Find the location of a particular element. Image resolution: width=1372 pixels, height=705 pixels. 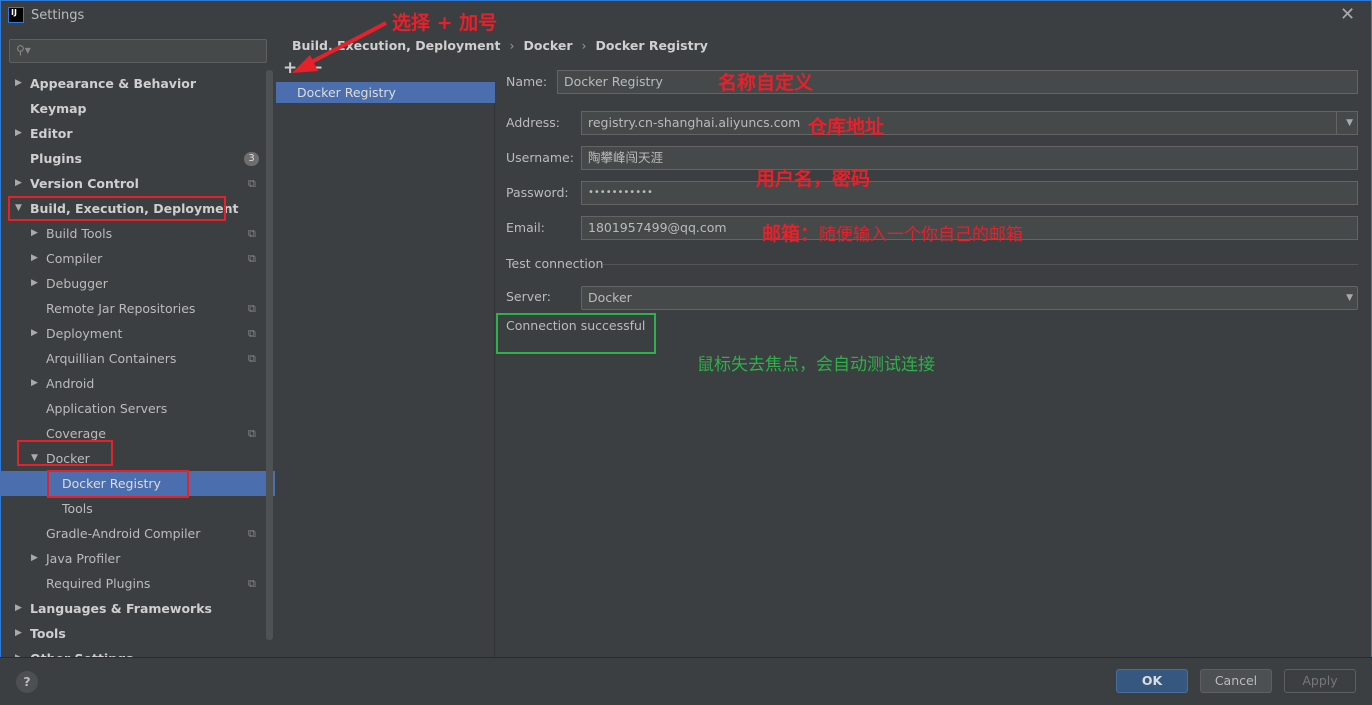

annotation-focus: 鼠标失去焦点，会自动测试连接 is located at coordinates (816, 365).